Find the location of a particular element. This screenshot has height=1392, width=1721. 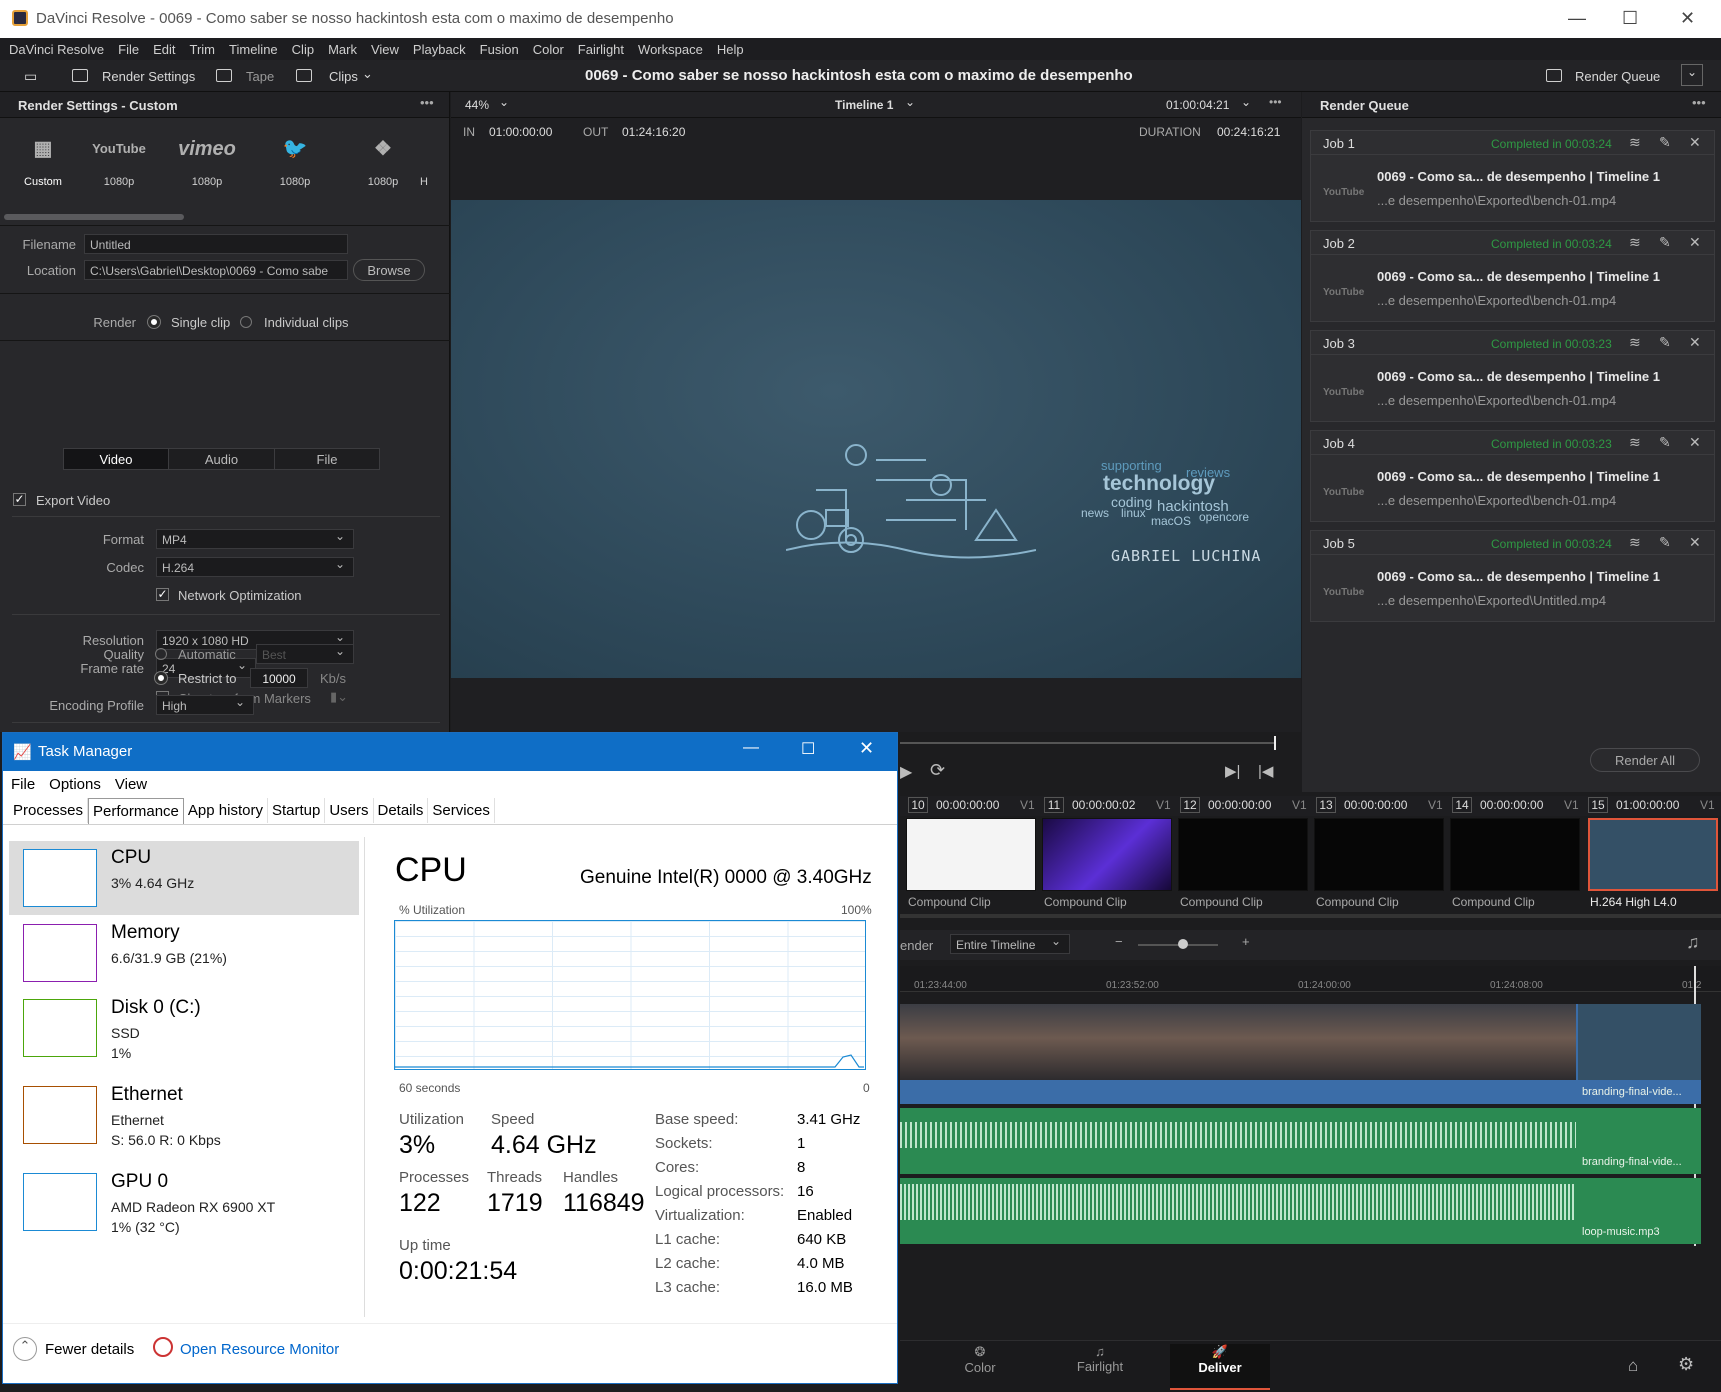

menu-davinci: DaVinci Resolve is located at coordinates (56, 49).